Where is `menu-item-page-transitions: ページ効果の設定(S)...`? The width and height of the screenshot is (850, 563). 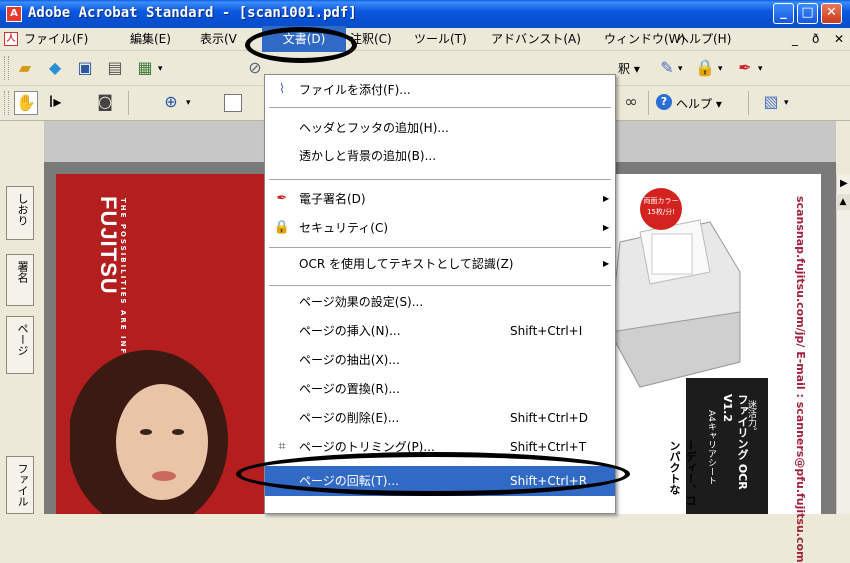
menu-item-page-transitions: ページ効果の設定(S)... is located at coordinates (440, 302).